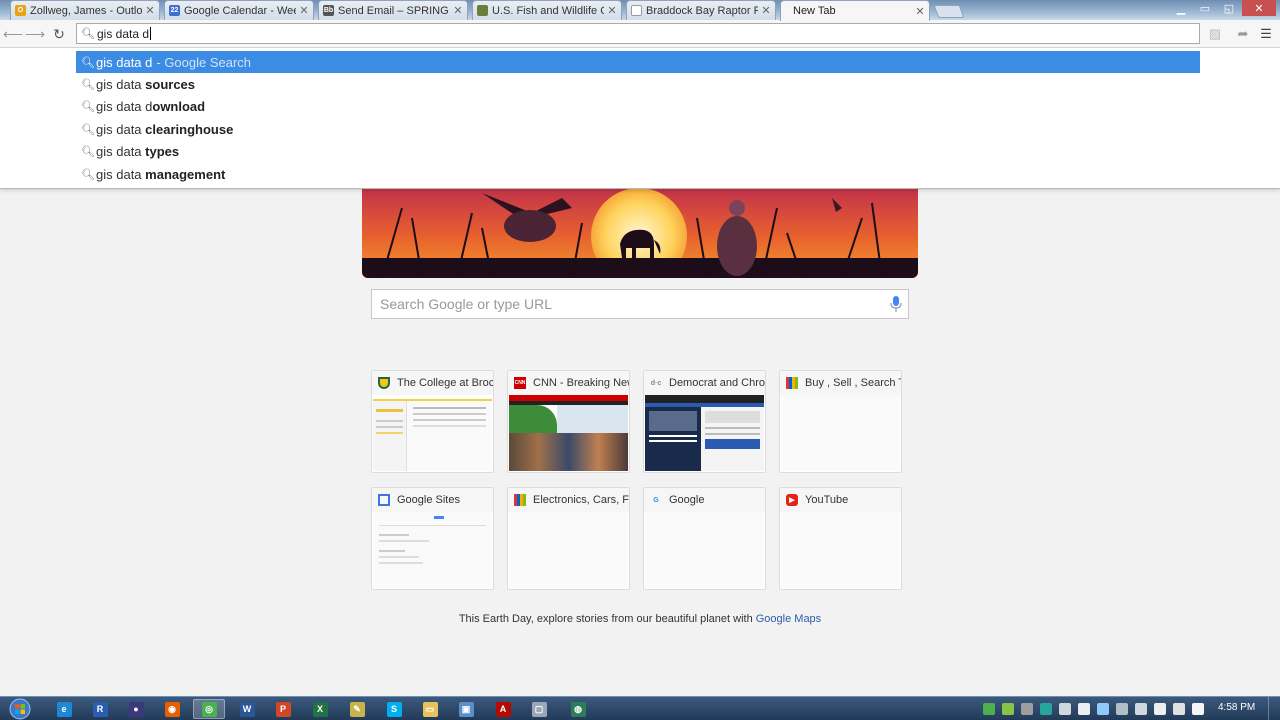 The width and height of the screenshot is (1280, 720). Describe the element at coordinates (638, 84) in the screenshot. I see `suggestion-item: 🔍︎ gis data sources` at that location.